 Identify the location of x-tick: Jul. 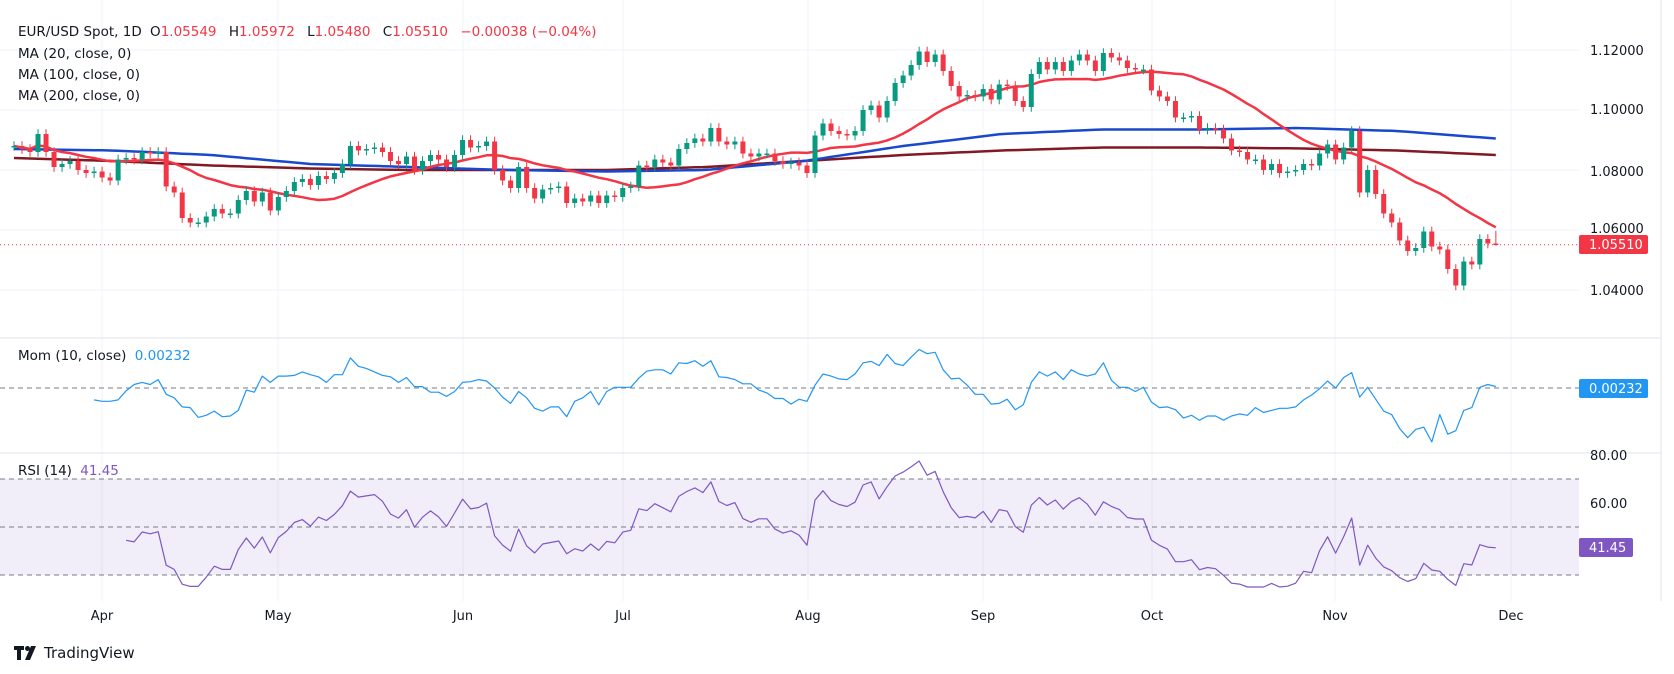
(622, 616).